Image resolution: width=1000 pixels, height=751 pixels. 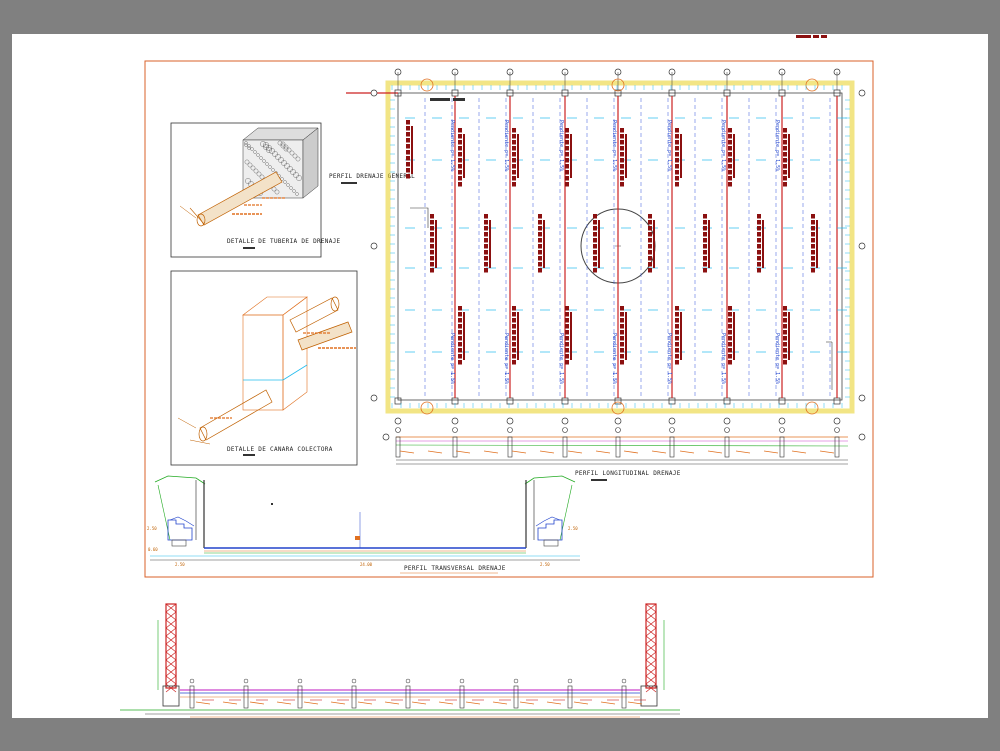 I want to click on bottom-section, so click(x=400, y=660).